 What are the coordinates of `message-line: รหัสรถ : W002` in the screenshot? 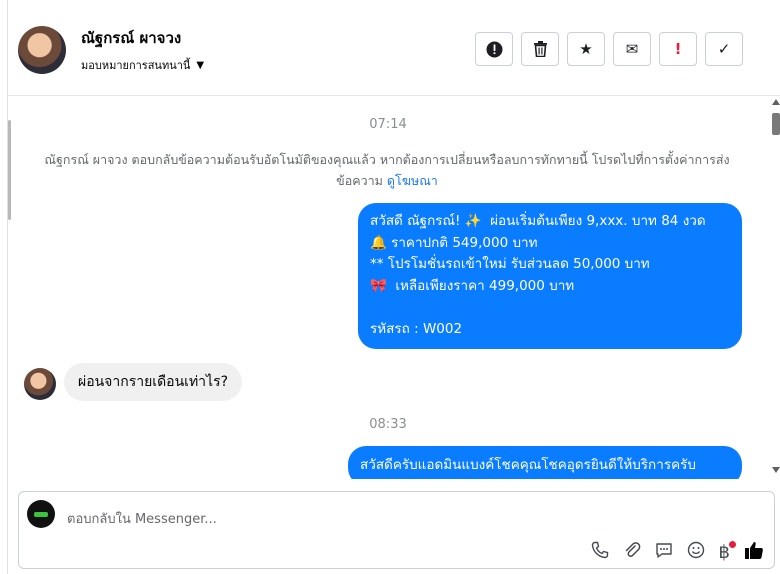 It's located at (416, 328).